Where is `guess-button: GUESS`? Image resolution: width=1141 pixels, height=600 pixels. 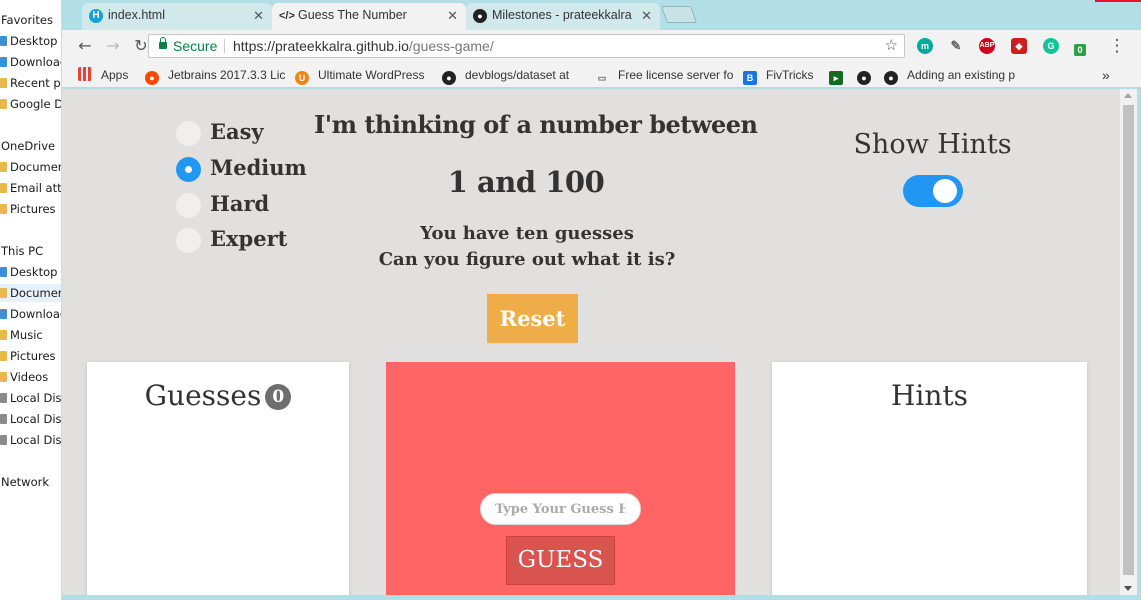
guess-button: GUESS is located at coordinates (560, 560).